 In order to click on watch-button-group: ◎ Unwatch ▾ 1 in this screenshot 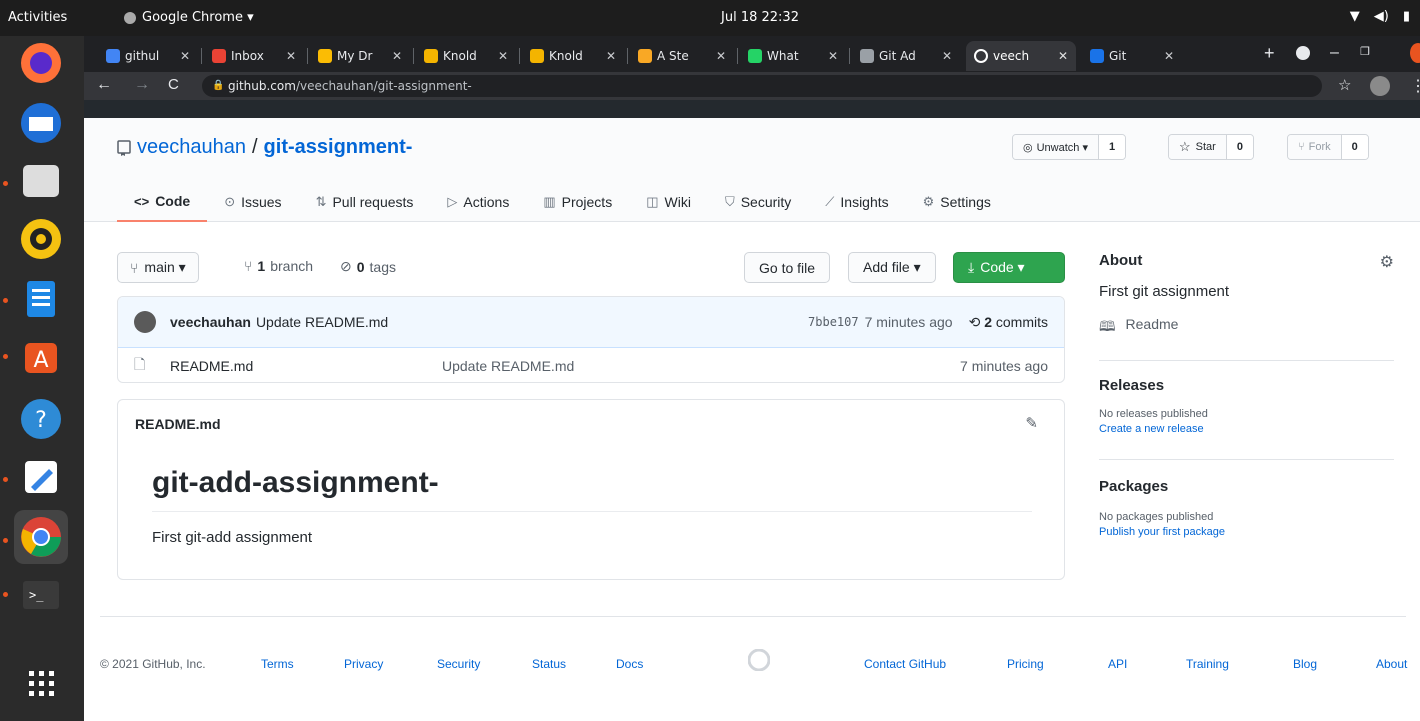, I will do `click(1069, 147)`.